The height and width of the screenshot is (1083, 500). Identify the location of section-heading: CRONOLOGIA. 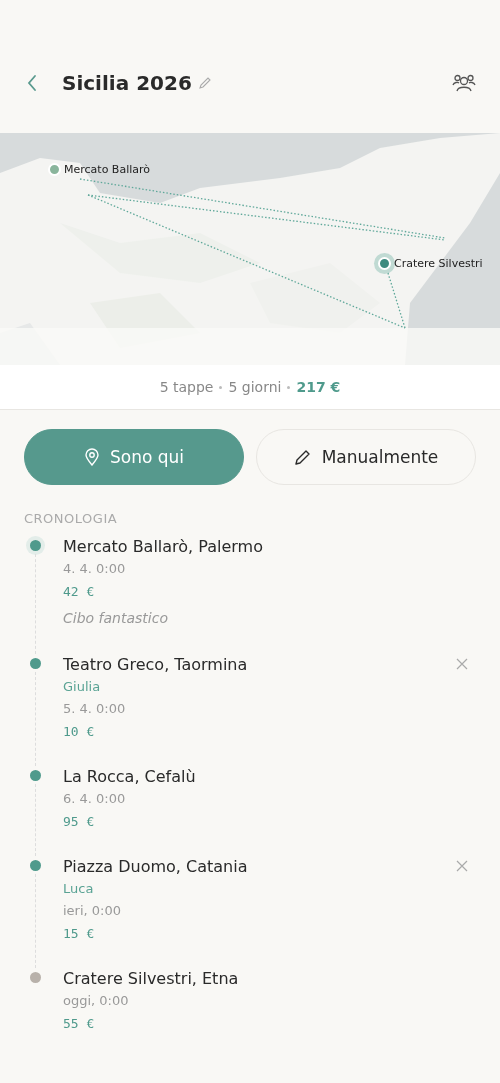
(71, 519).